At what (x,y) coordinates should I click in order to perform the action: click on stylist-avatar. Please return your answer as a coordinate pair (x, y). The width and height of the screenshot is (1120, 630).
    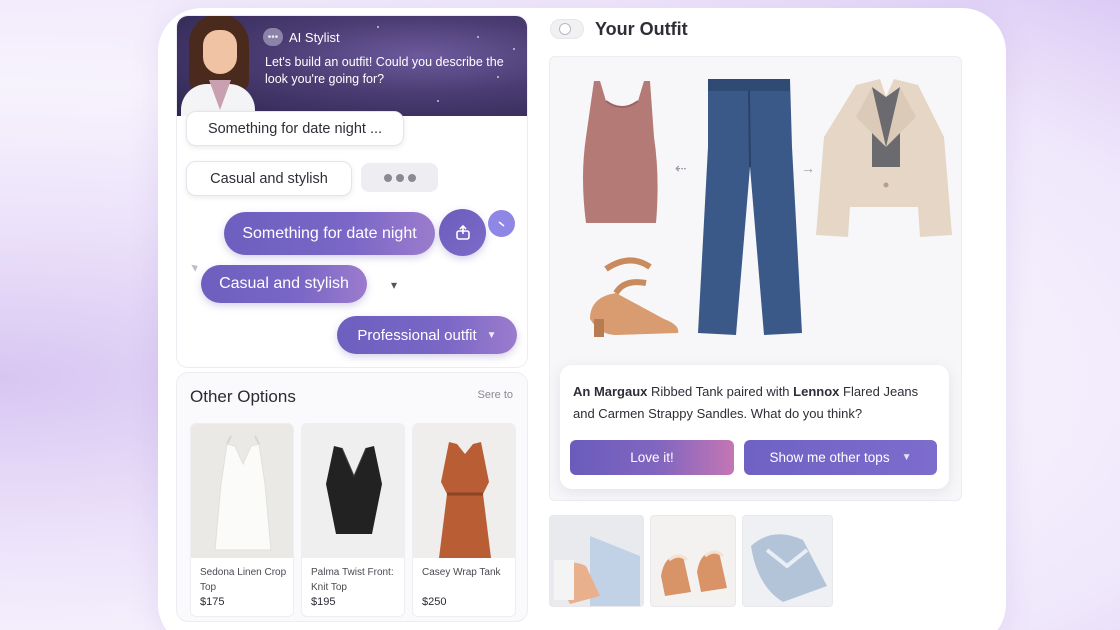
    Looking at the image, I should click on (218, 66).